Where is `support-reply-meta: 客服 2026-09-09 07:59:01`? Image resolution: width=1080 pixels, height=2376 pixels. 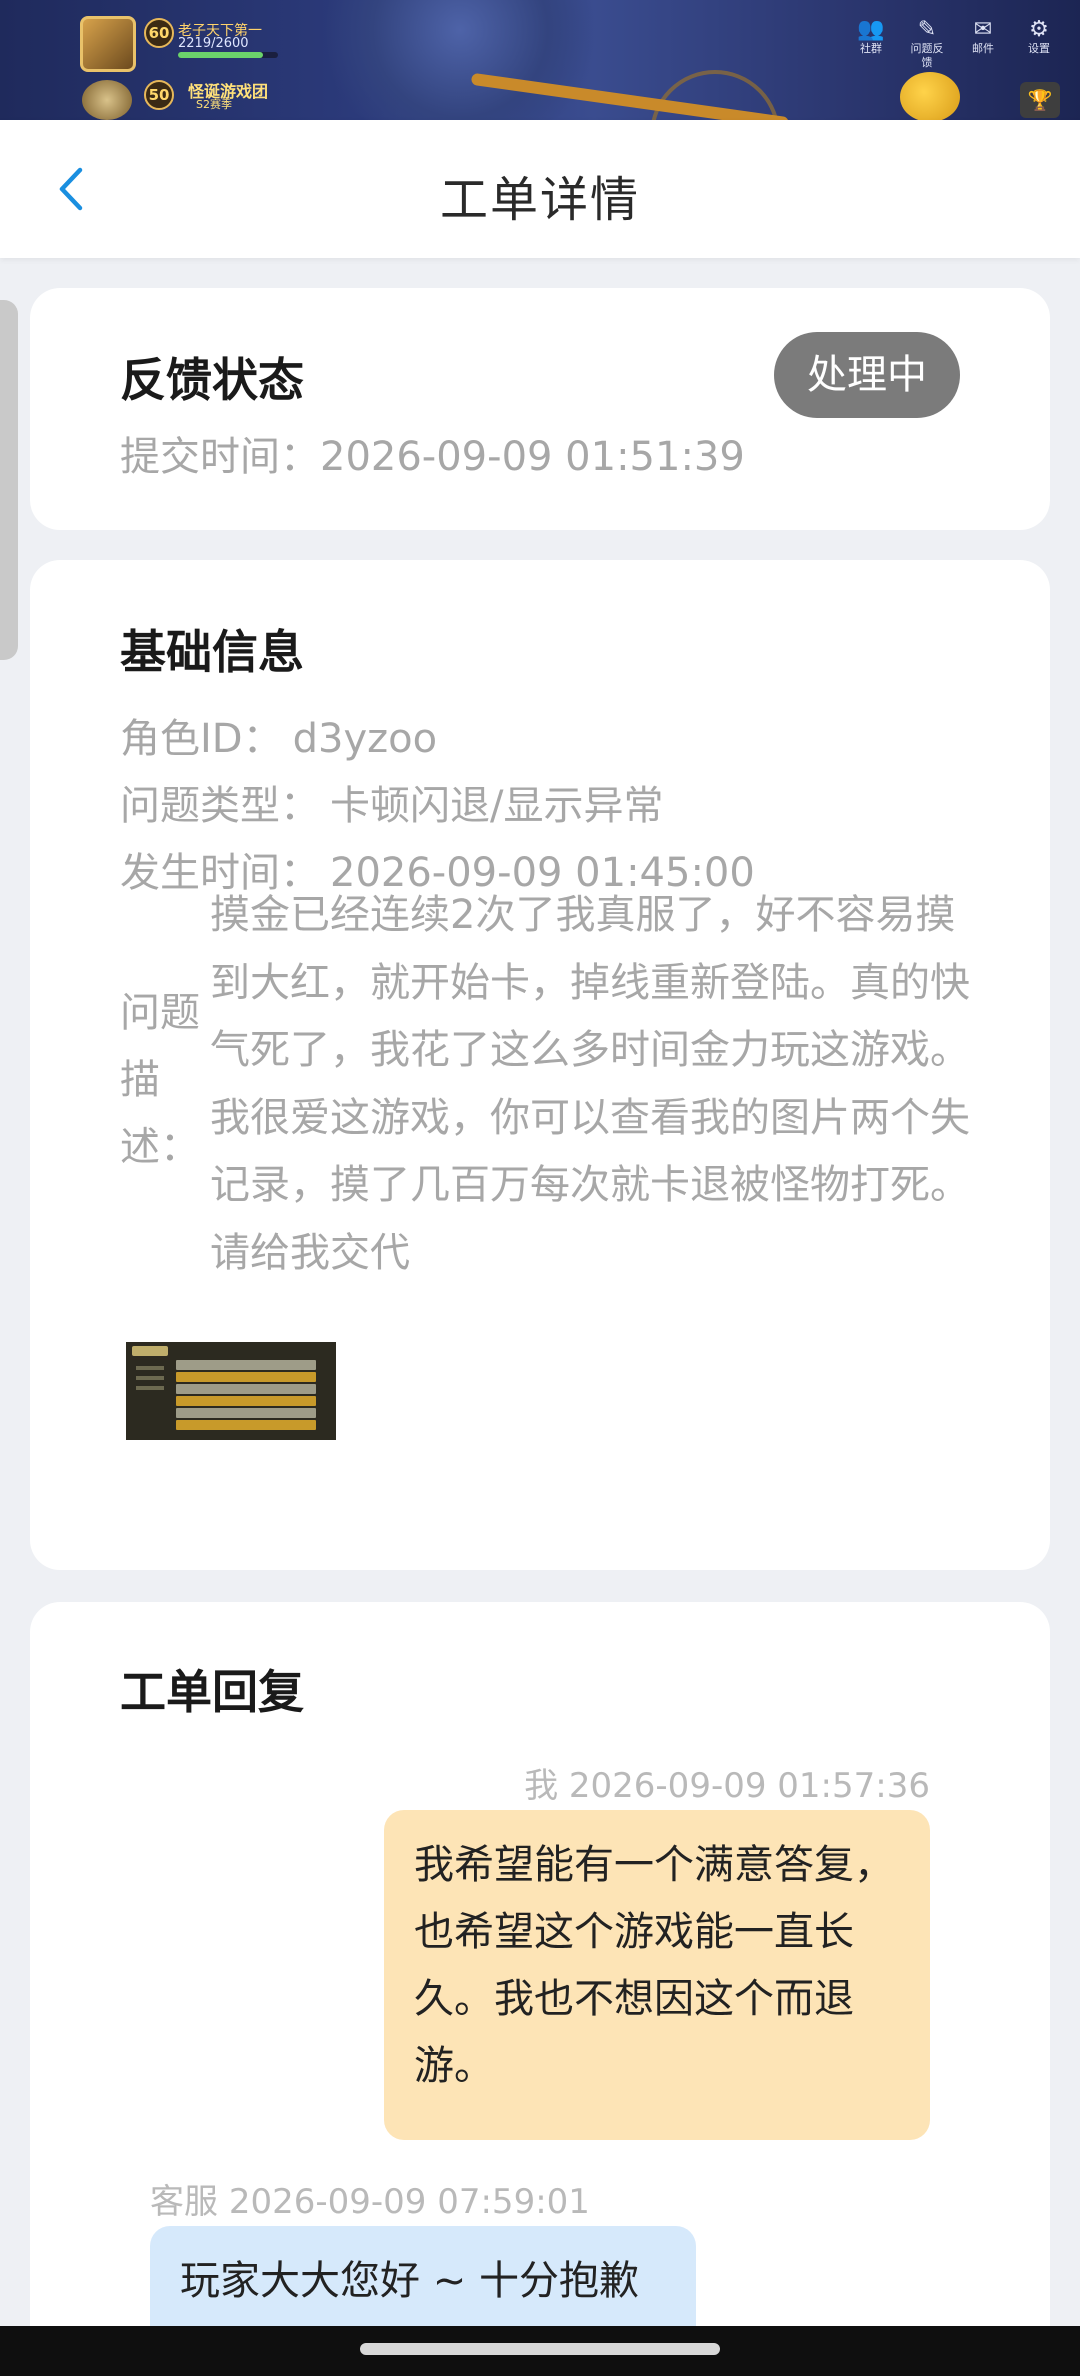
support-reply-meta: 客服 2026-09-09 07:59:01 is located at coordinates (370, 2198).